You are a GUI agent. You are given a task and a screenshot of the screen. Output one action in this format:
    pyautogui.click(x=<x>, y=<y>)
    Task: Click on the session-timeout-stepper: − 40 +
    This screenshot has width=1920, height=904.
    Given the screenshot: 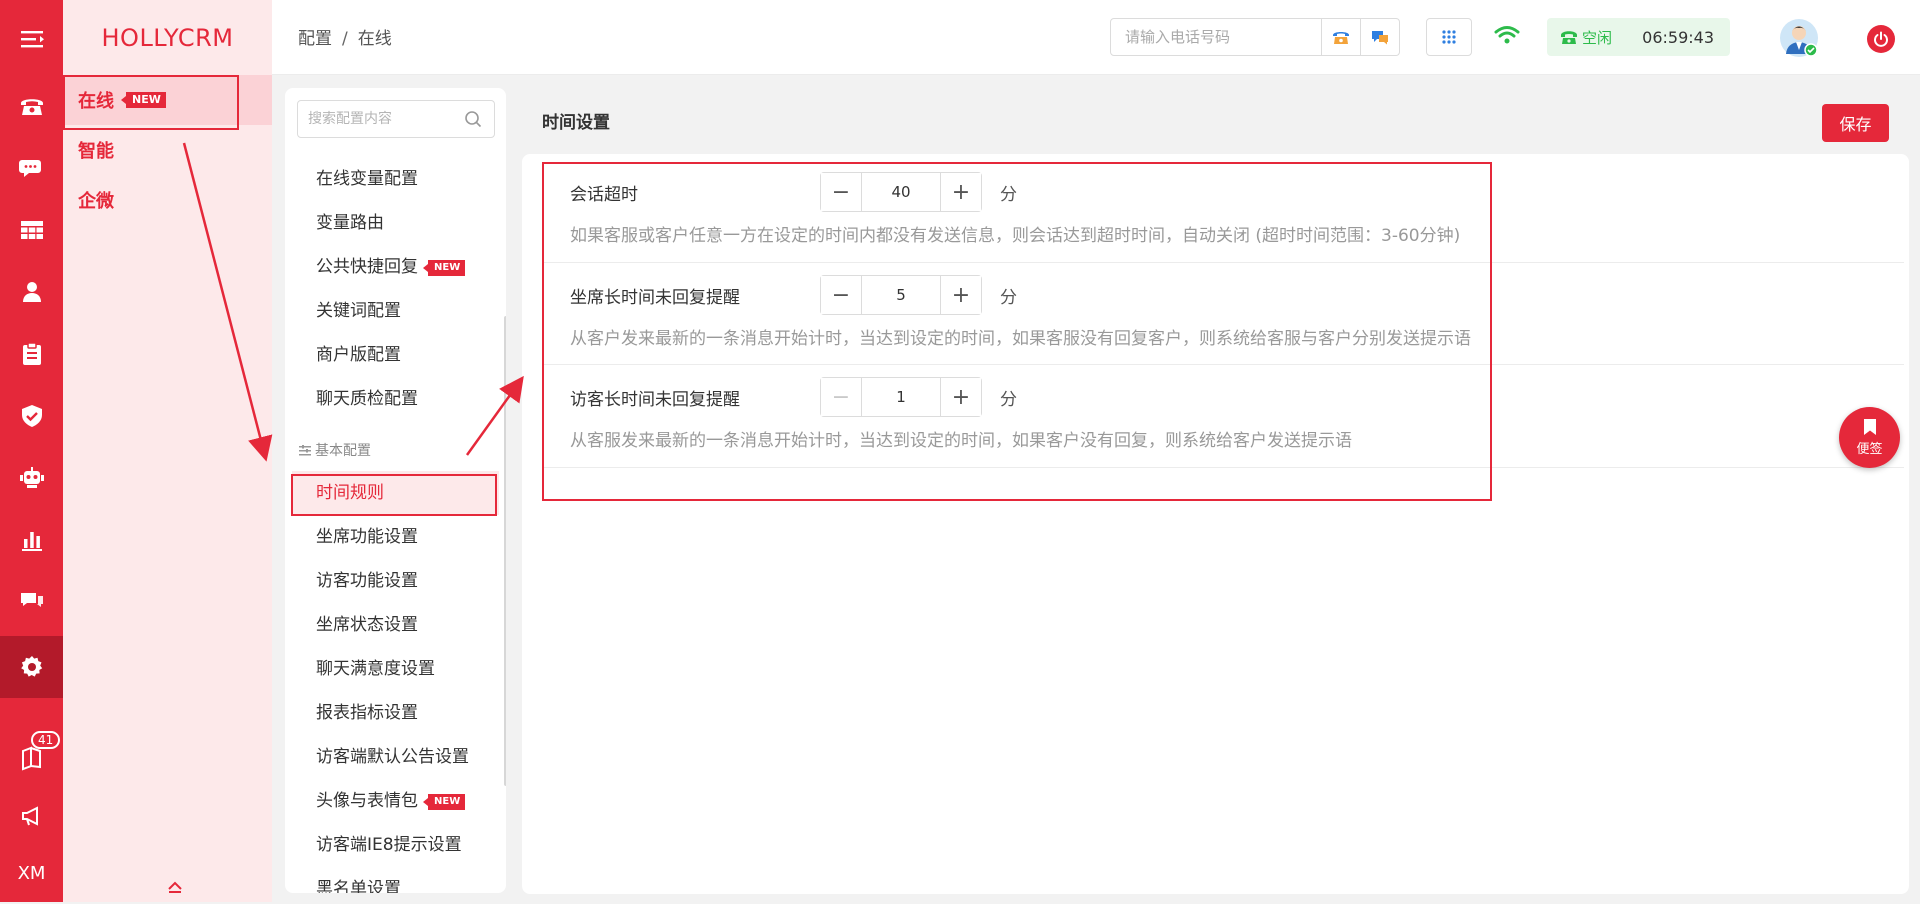 What is the action you would take?
    pyautogui.click(x=901, y=192)
    